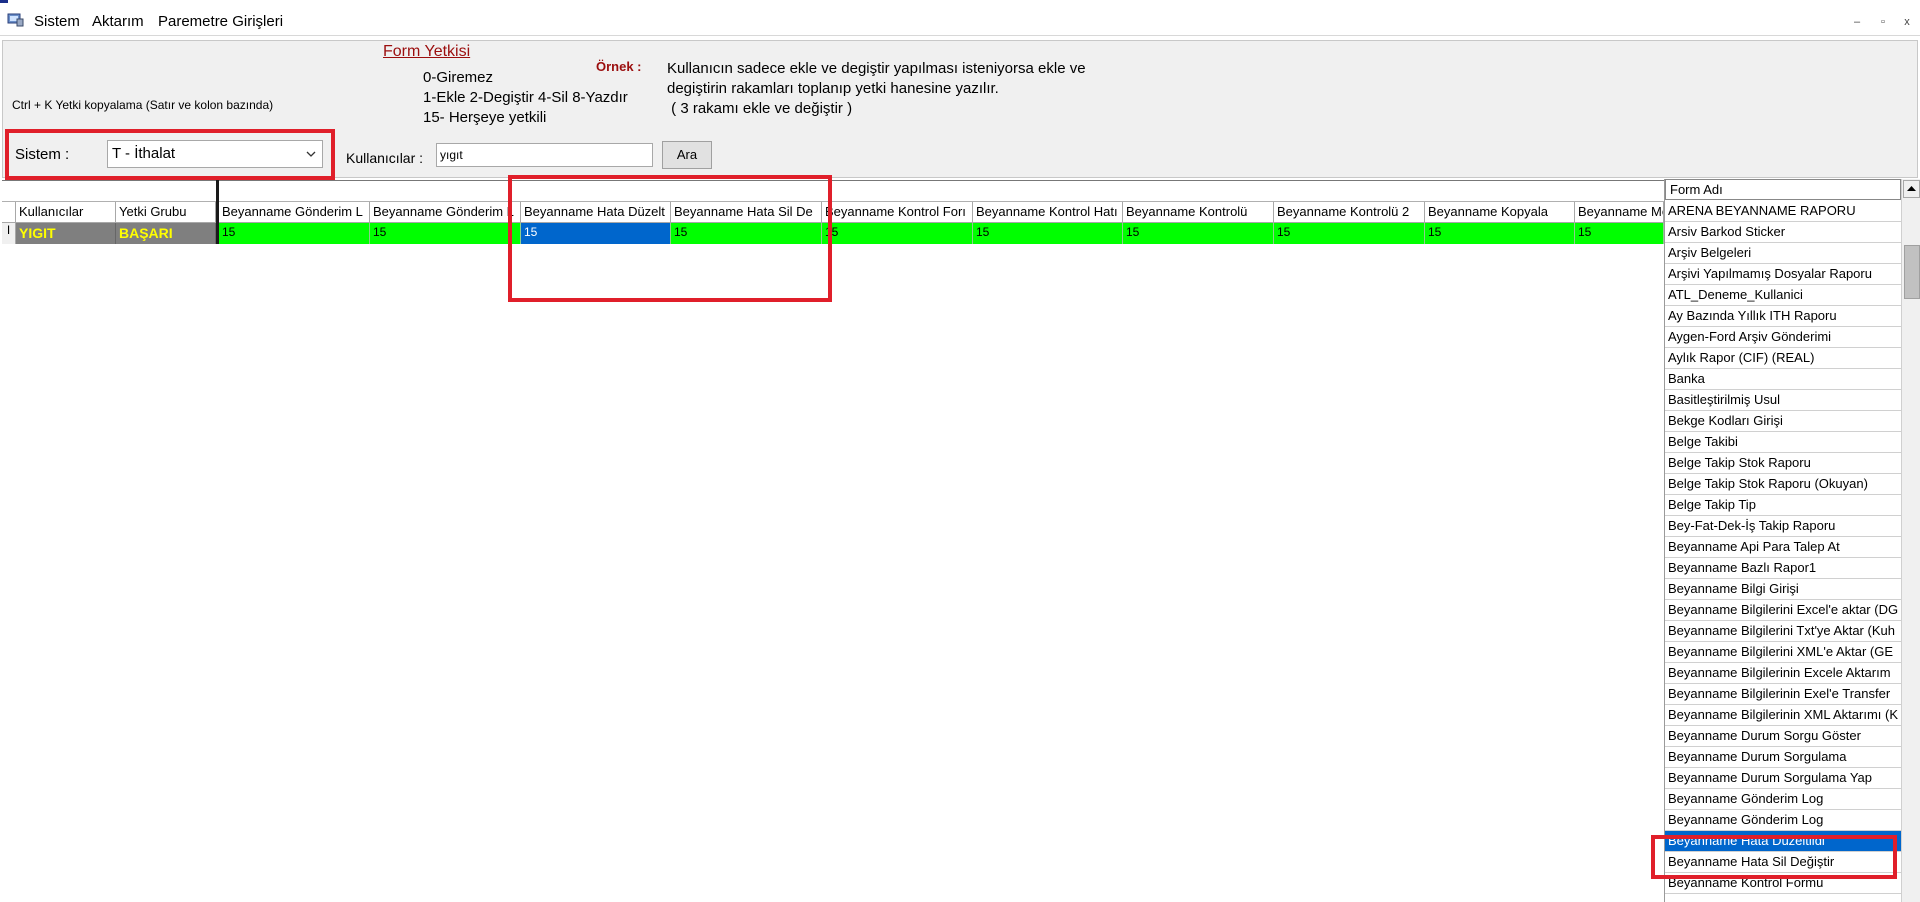 This screenshot has width=1920, height=902. Describe the element at coordinates (166, 212) in the screenshot. I see `header-yetki-grubu: Yetki Grubu` at that location.